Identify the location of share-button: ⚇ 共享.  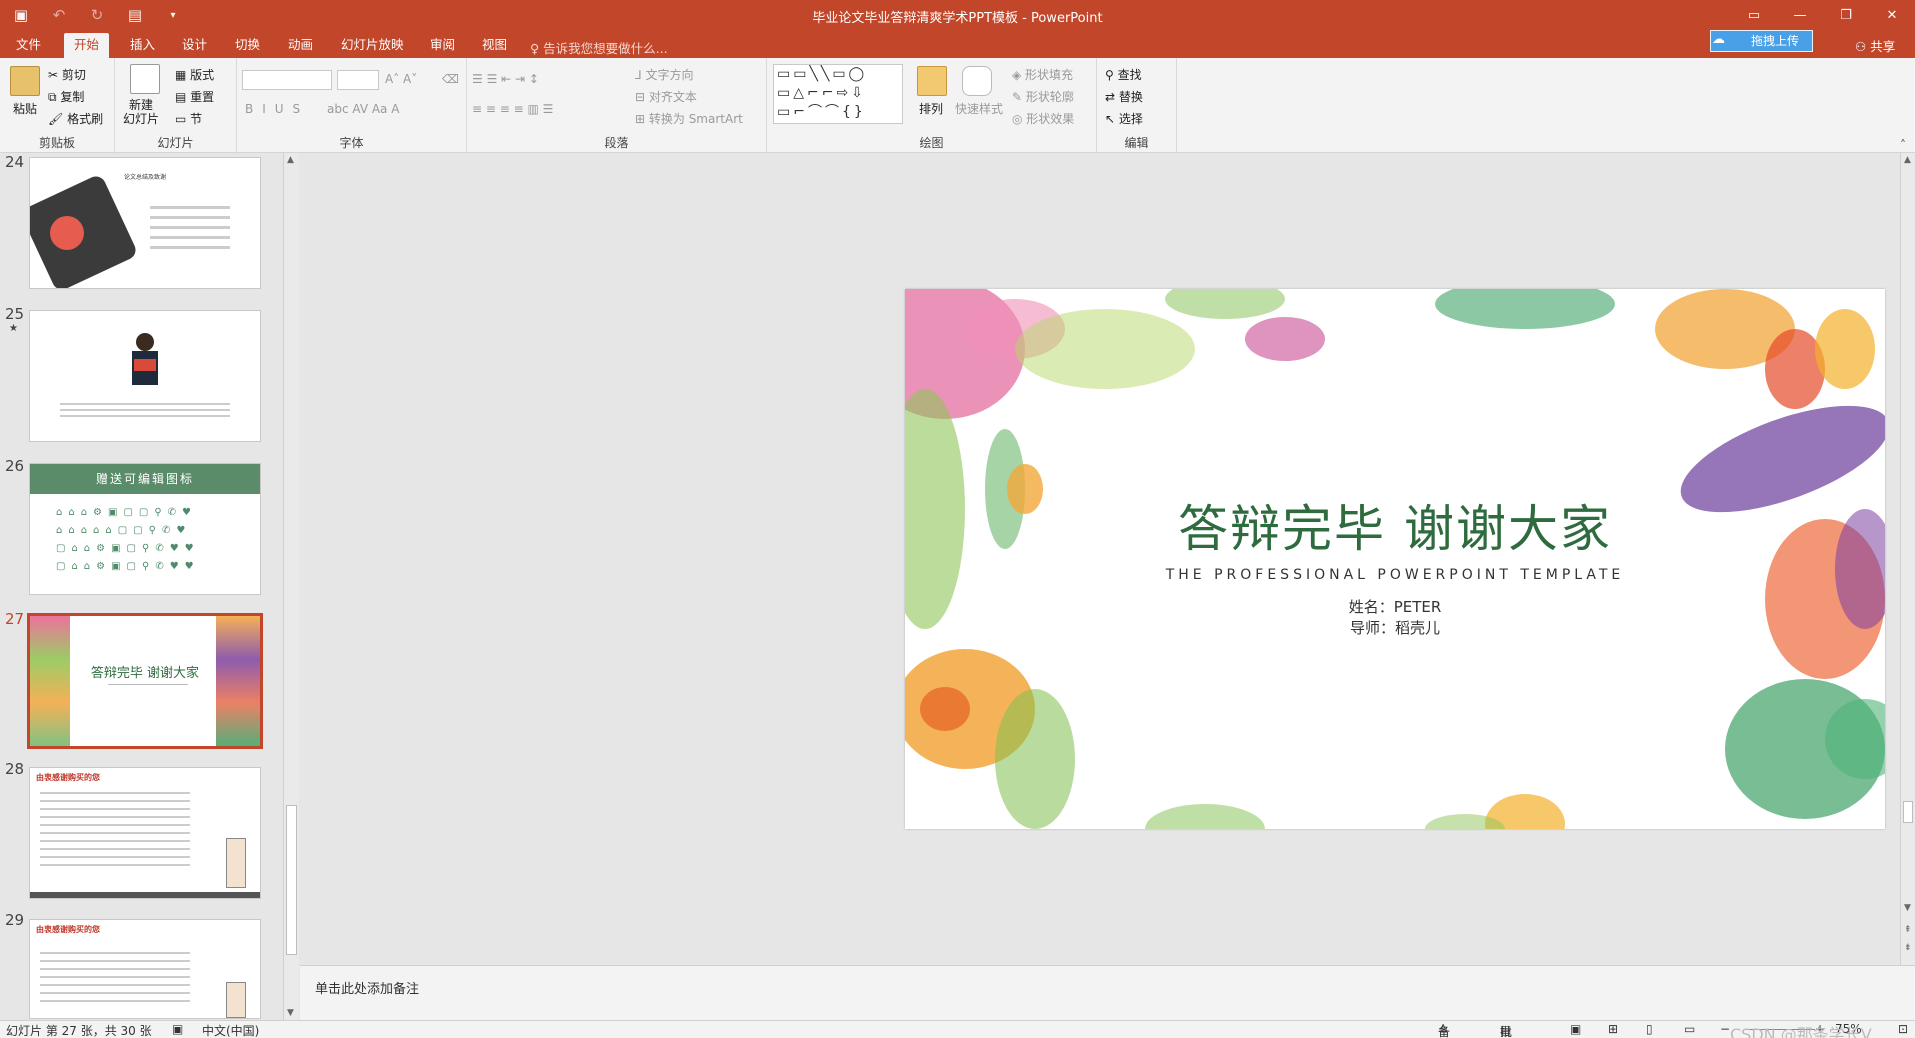
(1875, 45).